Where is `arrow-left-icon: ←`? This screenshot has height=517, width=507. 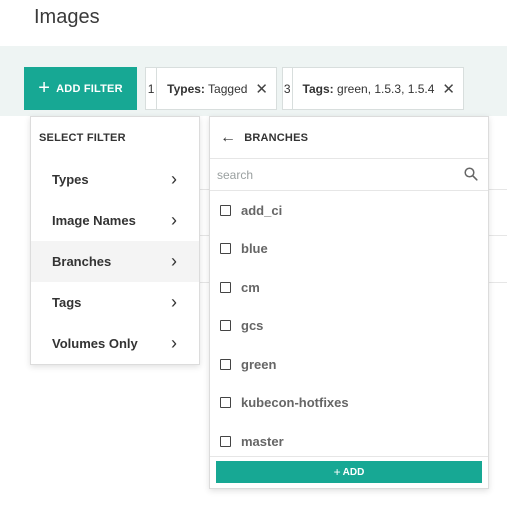 arrow-left-icon: ← is located at coordinates (228, 138).